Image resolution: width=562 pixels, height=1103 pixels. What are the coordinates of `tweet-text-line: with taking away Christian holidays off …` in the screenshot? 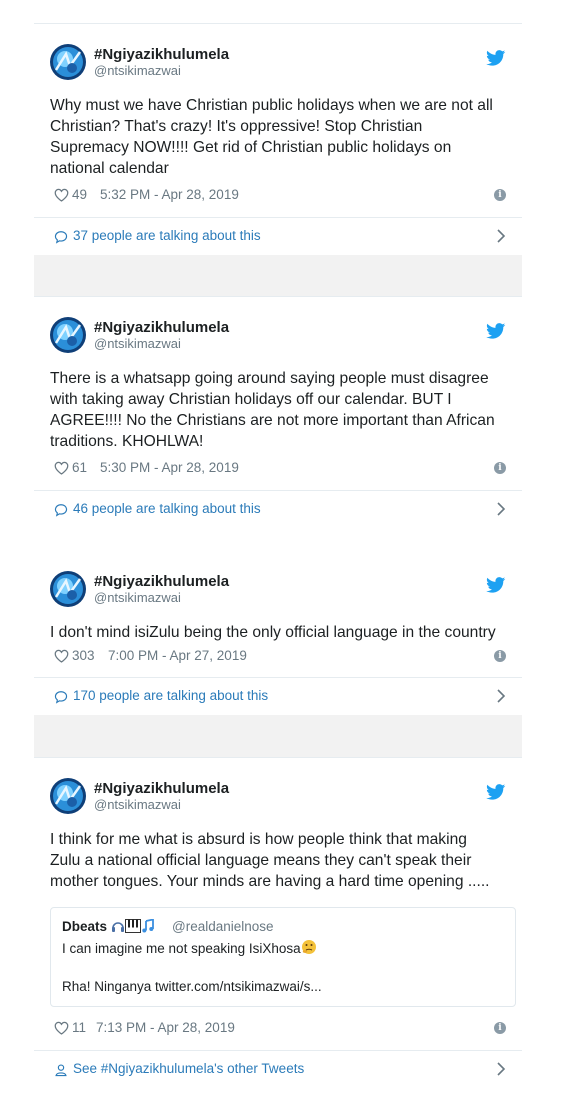 It's located at (251, 399).